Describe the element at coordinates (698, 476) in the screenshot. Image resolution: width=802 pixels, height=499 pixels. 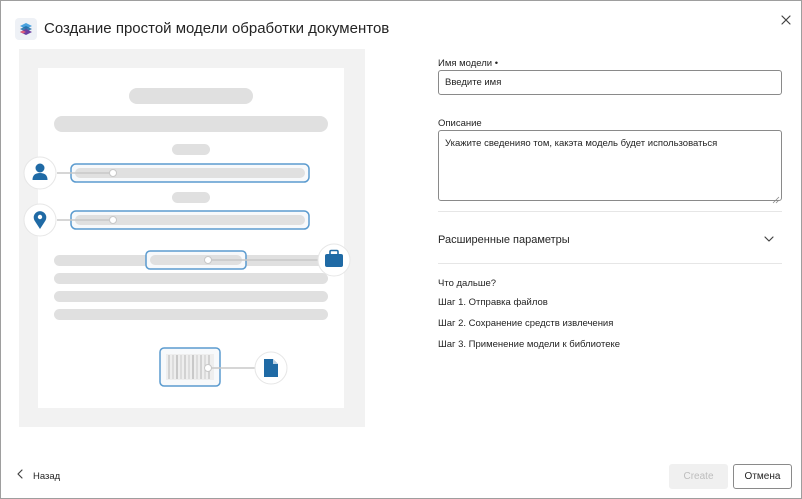
I see `create-button: Create` at that location.